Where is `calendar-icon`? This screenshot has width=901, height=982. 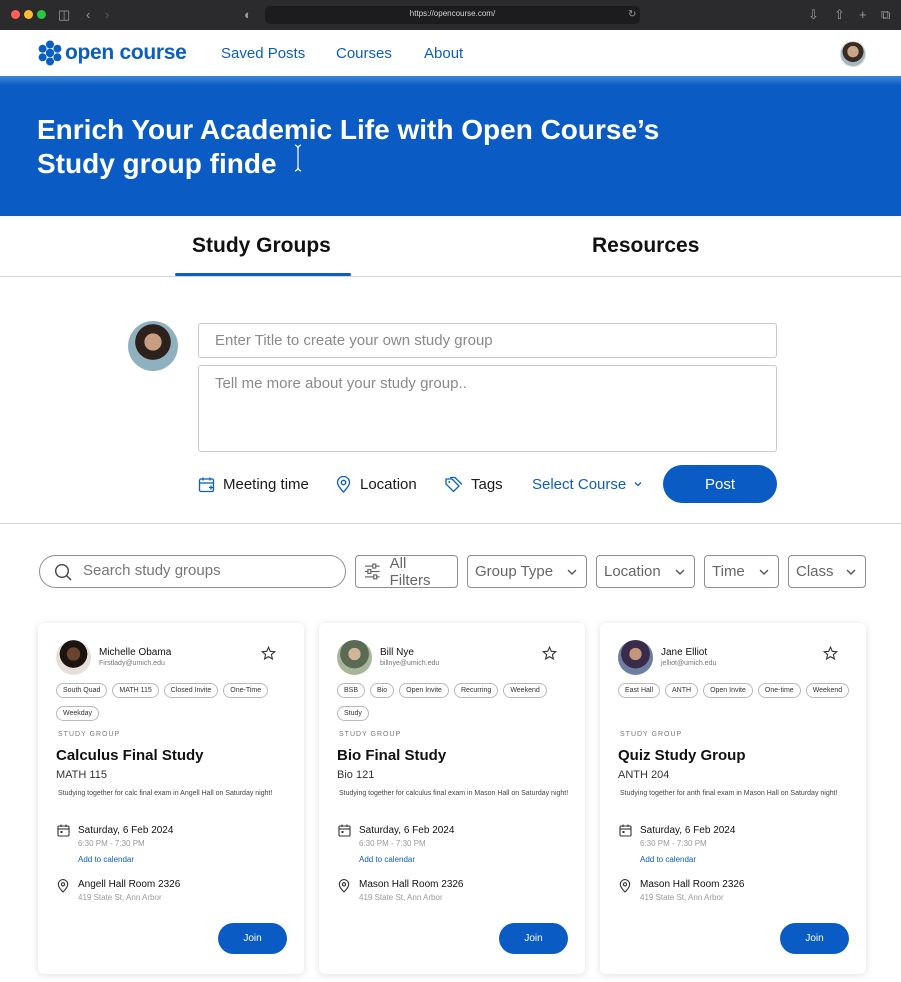 calendar-icon is located at coordinates (63, 830).